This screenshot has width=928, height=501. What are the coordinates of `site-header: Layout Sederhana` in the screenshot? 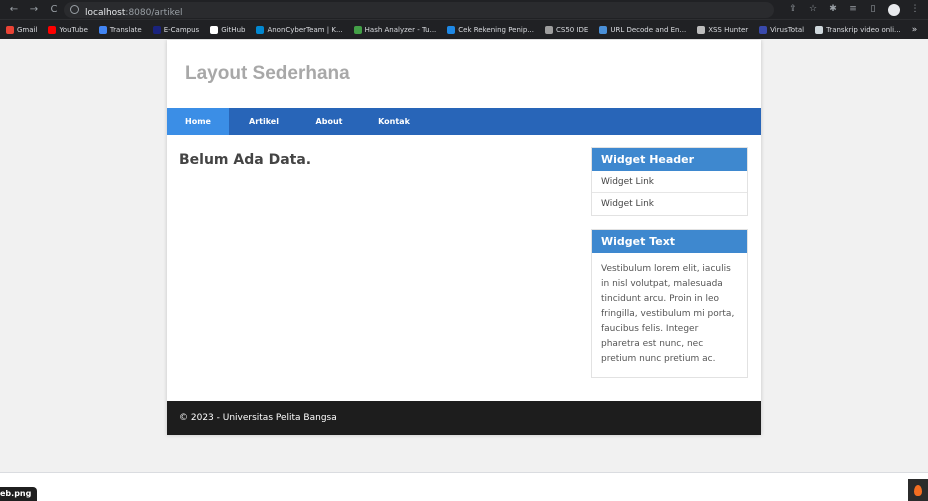 It's located at (464, 74).